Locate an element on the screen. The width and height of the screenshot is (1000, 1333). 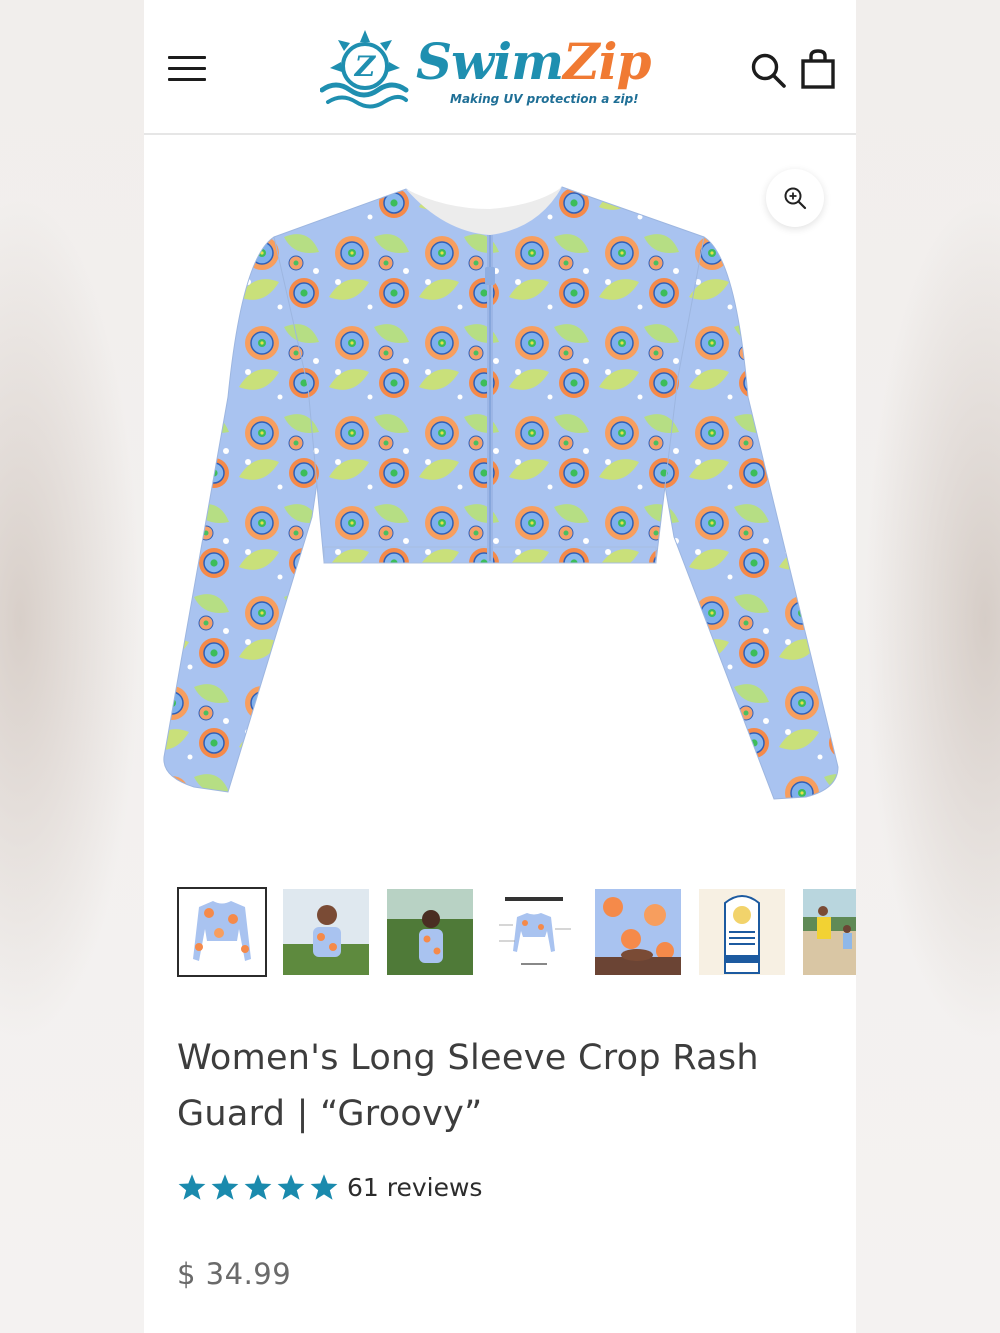
product-rating: 61 reviews is located at coordinates (329, 1187).